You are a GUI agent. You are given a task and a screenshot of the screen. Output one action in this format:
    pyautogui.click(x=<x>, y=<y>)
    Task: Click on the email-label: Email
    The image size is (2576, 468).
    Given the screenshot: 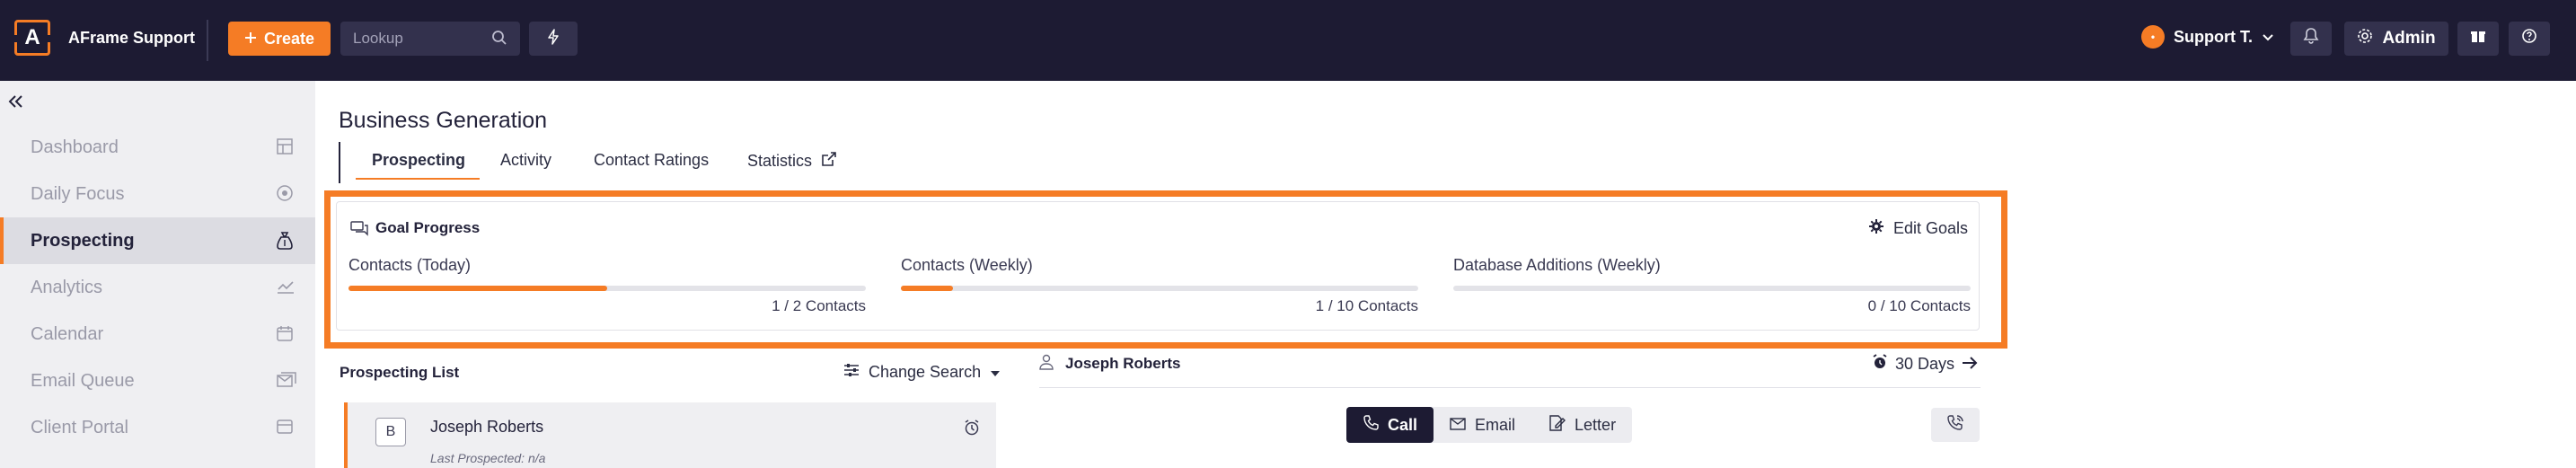 What is the action you would take?
    pyautogui.click(x=1495, y=424)
    